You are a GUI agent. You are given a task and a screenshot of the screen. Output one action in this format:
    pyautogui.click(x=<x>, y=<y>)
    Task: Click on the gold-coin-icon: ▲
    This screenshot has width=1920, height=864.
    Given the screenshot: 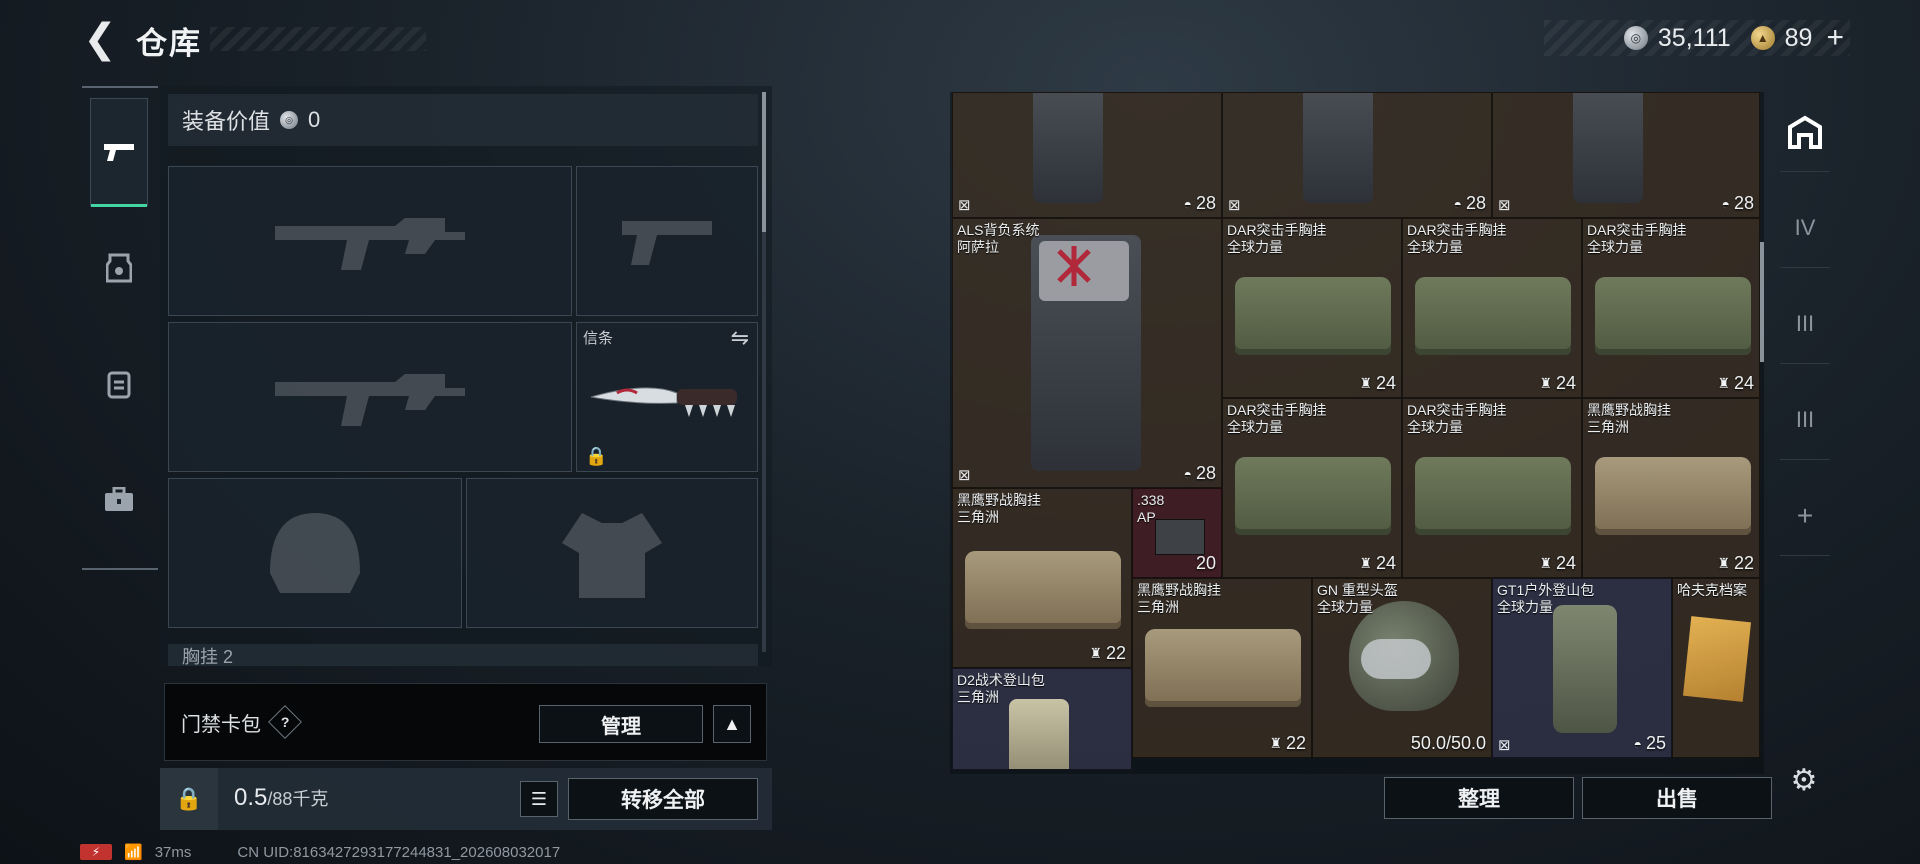 What is the action you would take?
    pyautogui.click(x=1762, y=38)
    